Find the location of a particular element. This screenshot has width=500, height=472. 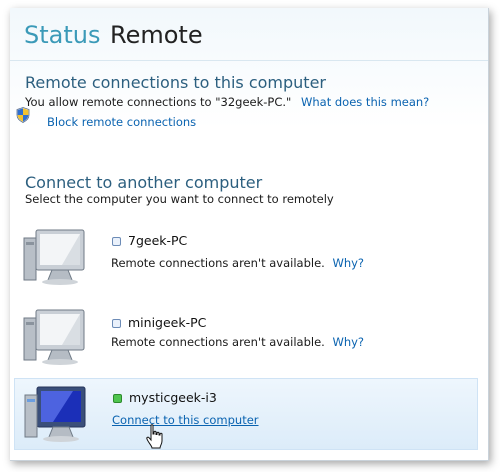

computer-monitor-online-icon is located at coordinates (55, 414).